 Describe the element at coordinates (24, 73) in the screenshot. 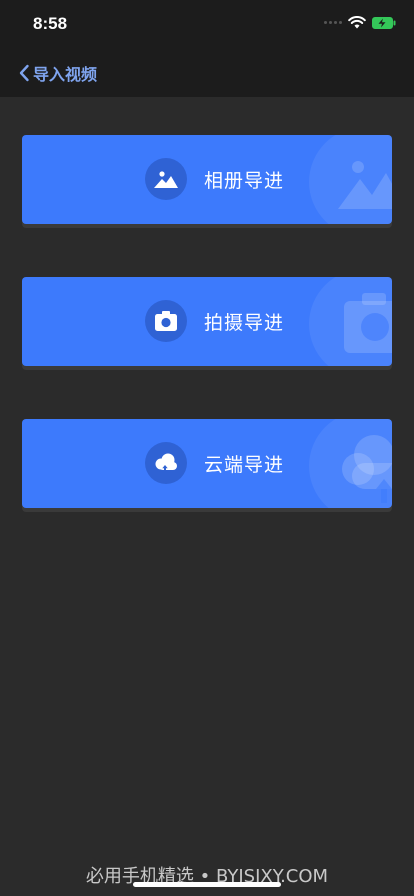

I see `chevron-left-icon` at that location.